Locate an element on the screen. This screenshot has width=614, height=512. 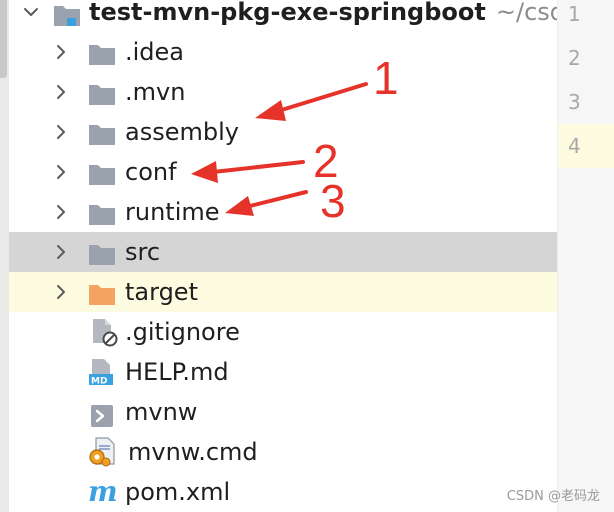
project-path-hint: ~/csd is located at coordinates (526, 13).